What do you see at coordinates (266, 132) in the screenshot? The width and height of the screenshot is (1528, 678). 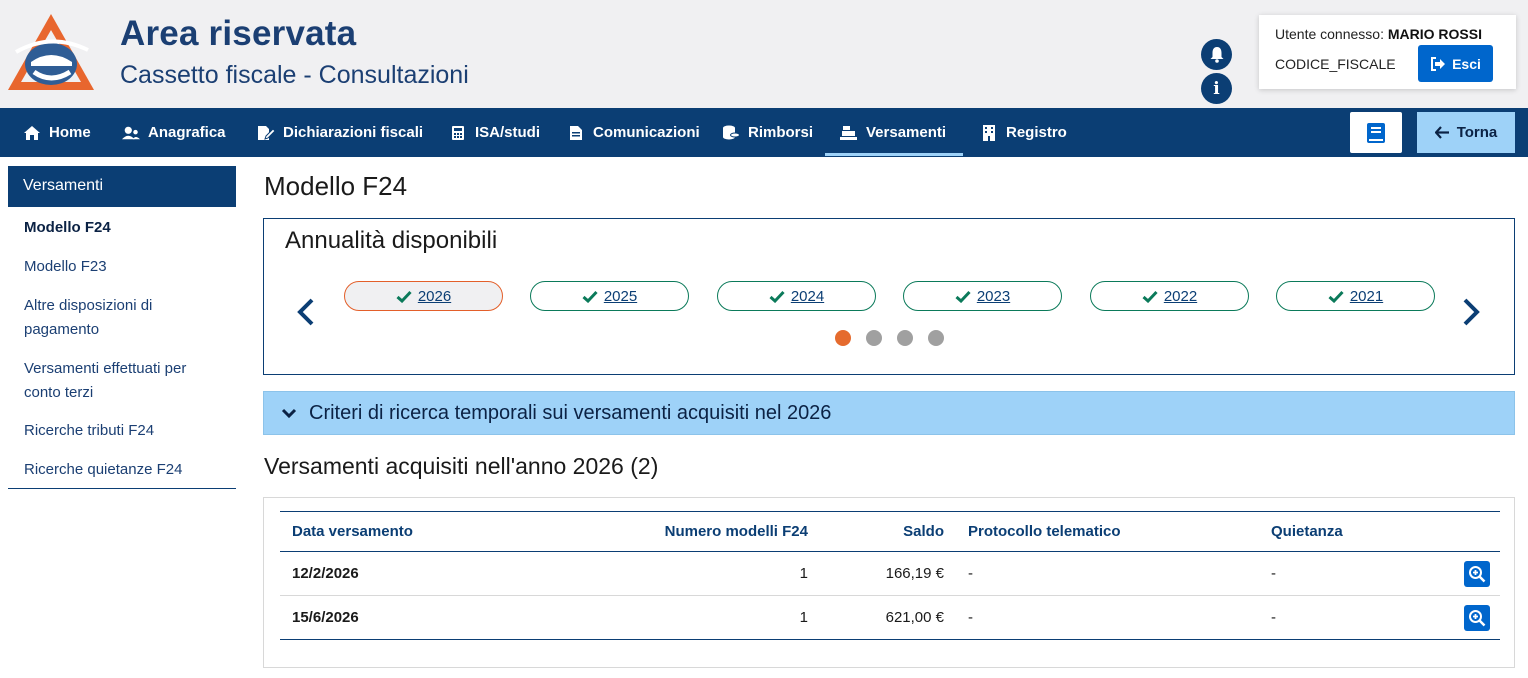 I see `edit-document-icon` at bounding box center [266, 132].